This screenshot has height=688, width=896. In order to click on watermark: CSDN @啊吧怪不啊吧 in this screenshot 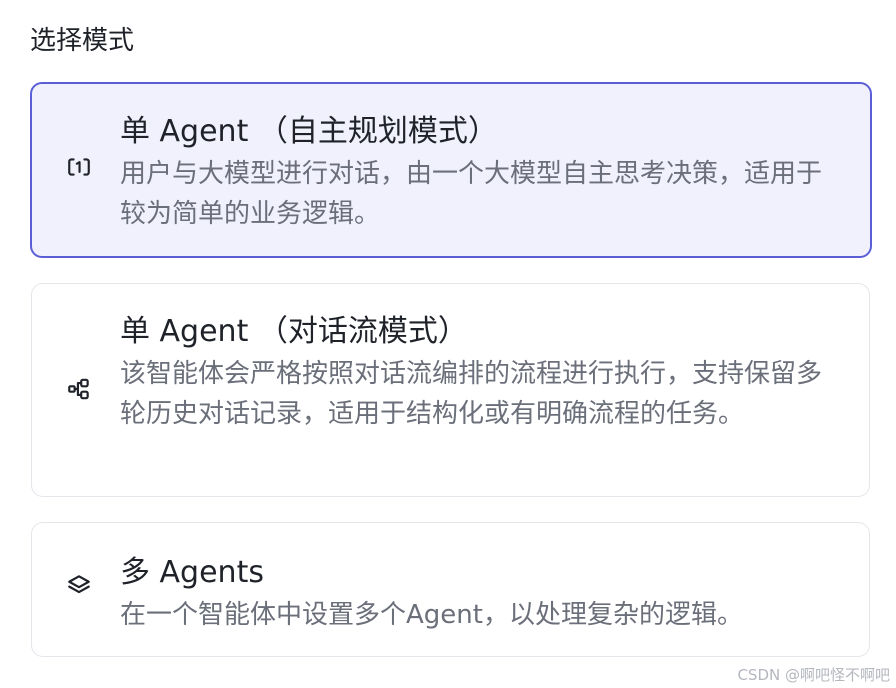, I will do `click(813, 675)`.